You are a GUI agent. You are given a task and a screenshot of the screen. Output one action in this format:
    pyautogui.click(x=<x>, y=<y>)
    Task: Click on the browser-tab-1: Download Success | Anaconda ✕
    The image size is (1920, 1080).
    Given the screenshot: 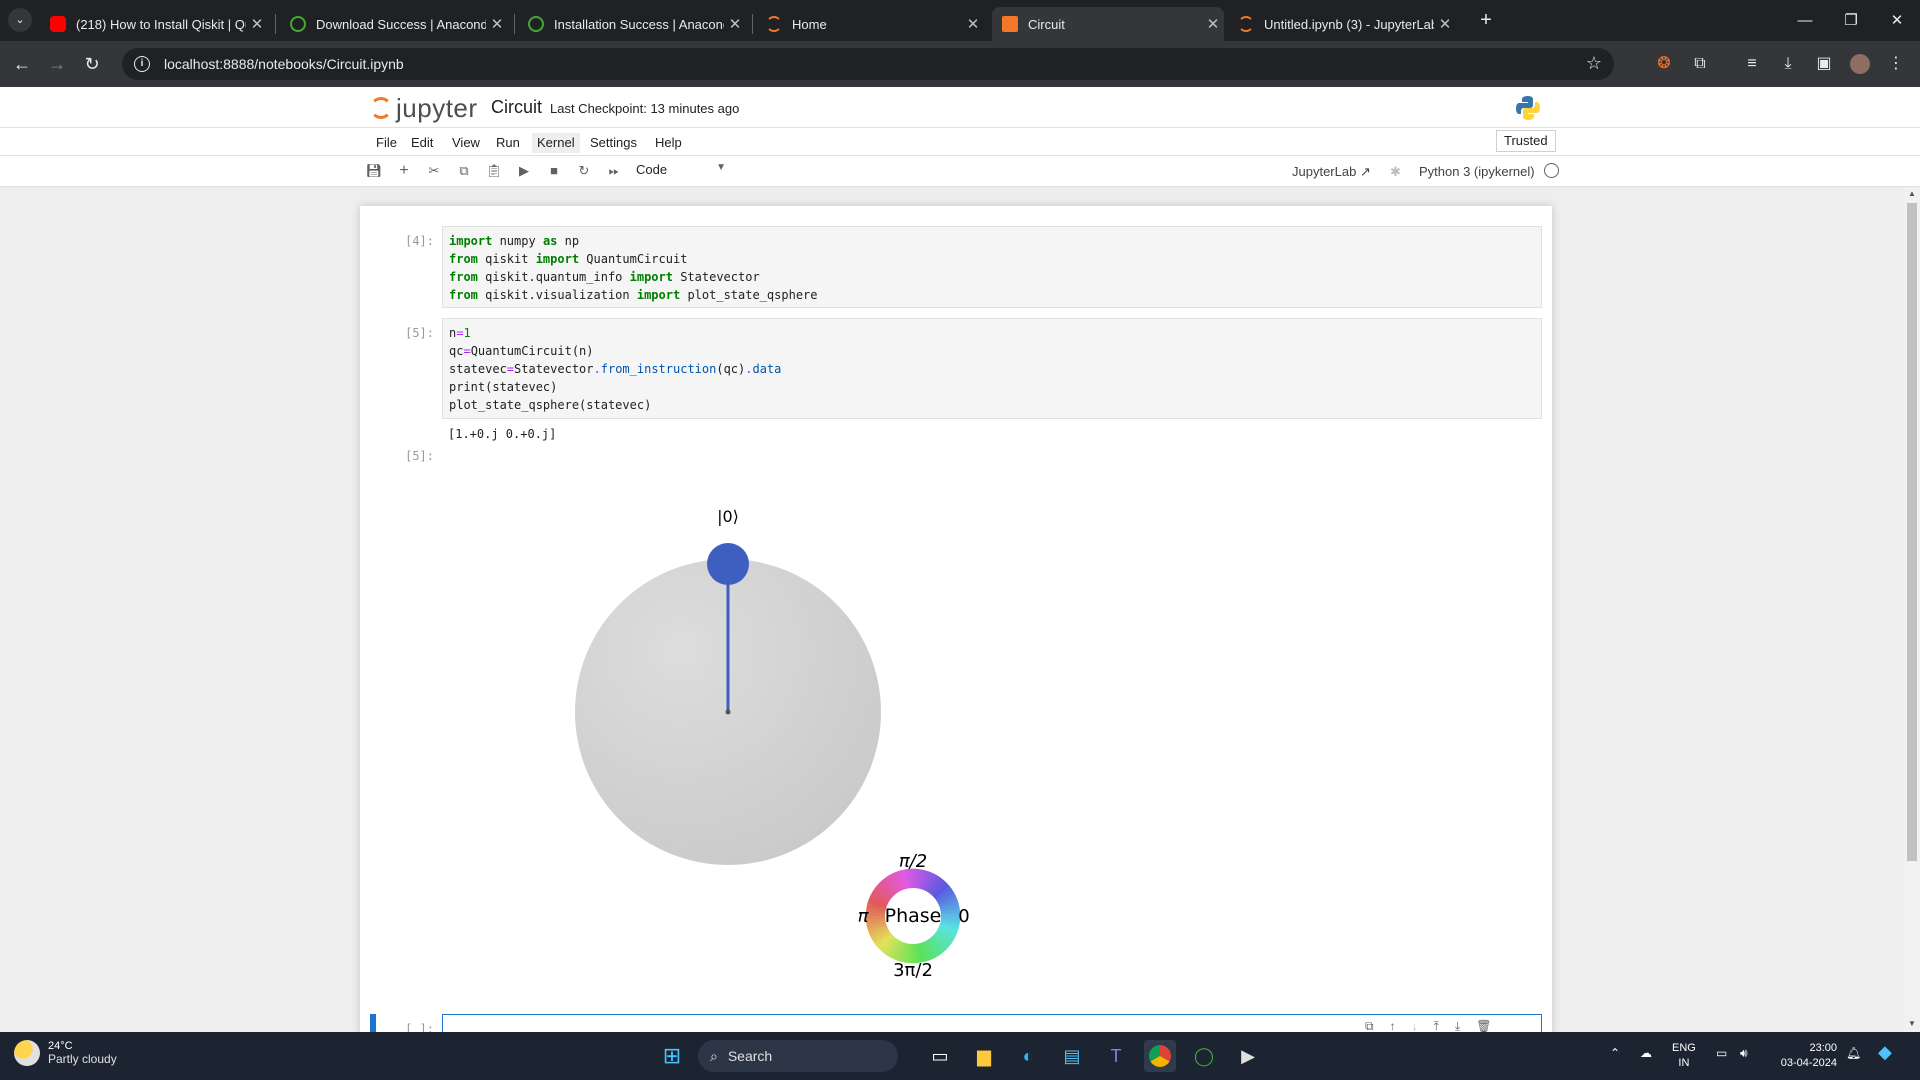 What is the action you would take?
    pyautogui.click(x=394, y=24)
    